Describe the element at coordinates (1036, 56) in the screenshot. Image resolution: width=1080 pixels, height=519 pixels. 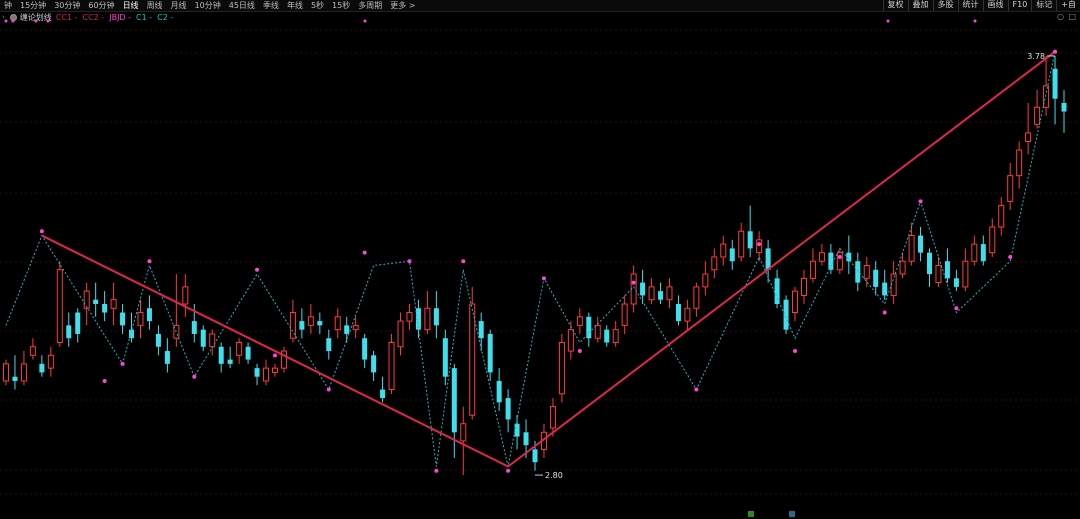
I see `price-label: 3.78` at that location.